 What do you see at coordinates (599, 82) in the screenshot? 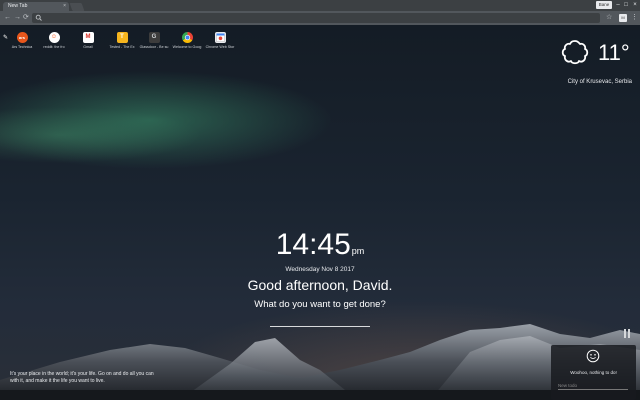
I see `weather-location: City of Krusevac, Serbia` at bounding box center [599, 82].